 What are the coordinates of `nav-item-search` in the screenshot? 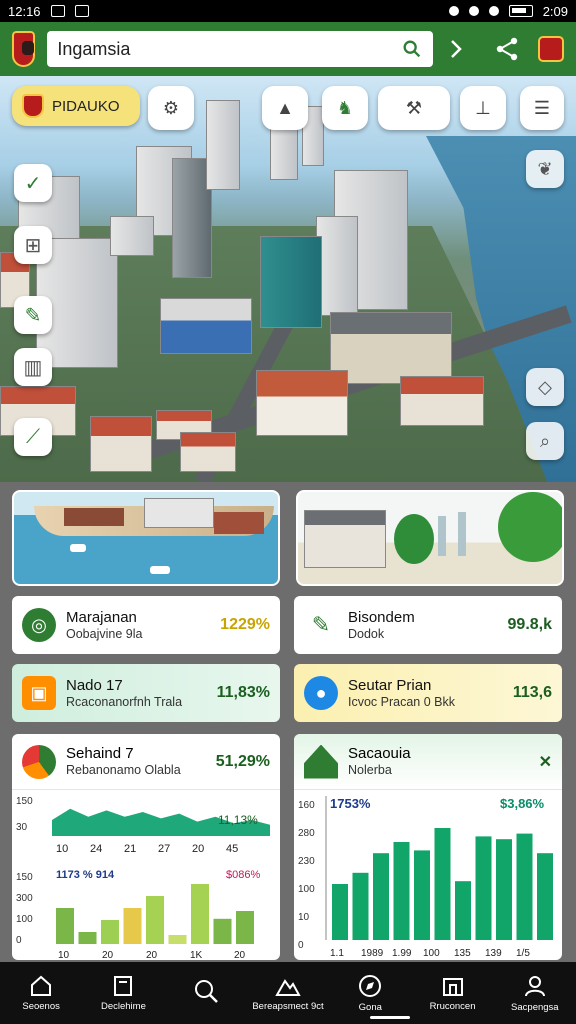 It's located at (206, 993).